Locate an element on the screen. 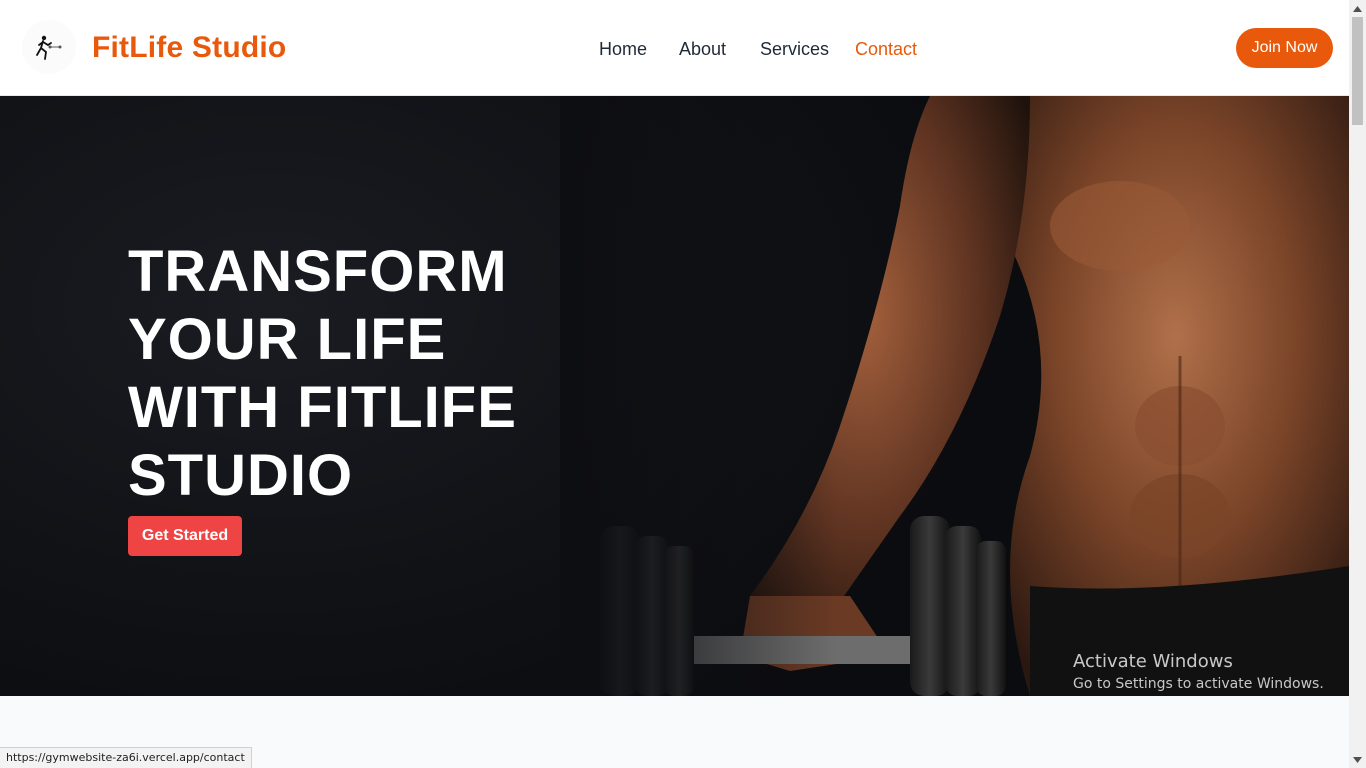 This screenshot has height=768, width=1366. join-now-button: Join Now is located at coordinates (1284, 48).